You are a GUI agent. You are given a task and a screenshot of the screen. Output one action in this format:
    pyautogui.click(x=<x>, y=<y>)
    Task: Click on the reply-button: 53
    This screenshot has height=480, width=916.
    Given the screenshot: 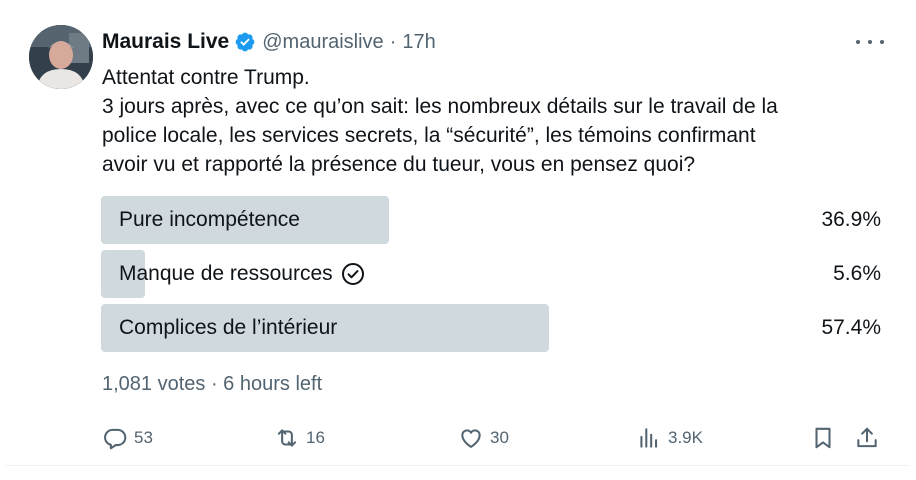 What is the action you would take?
    pyautogui.click(x=127, y=438)
    